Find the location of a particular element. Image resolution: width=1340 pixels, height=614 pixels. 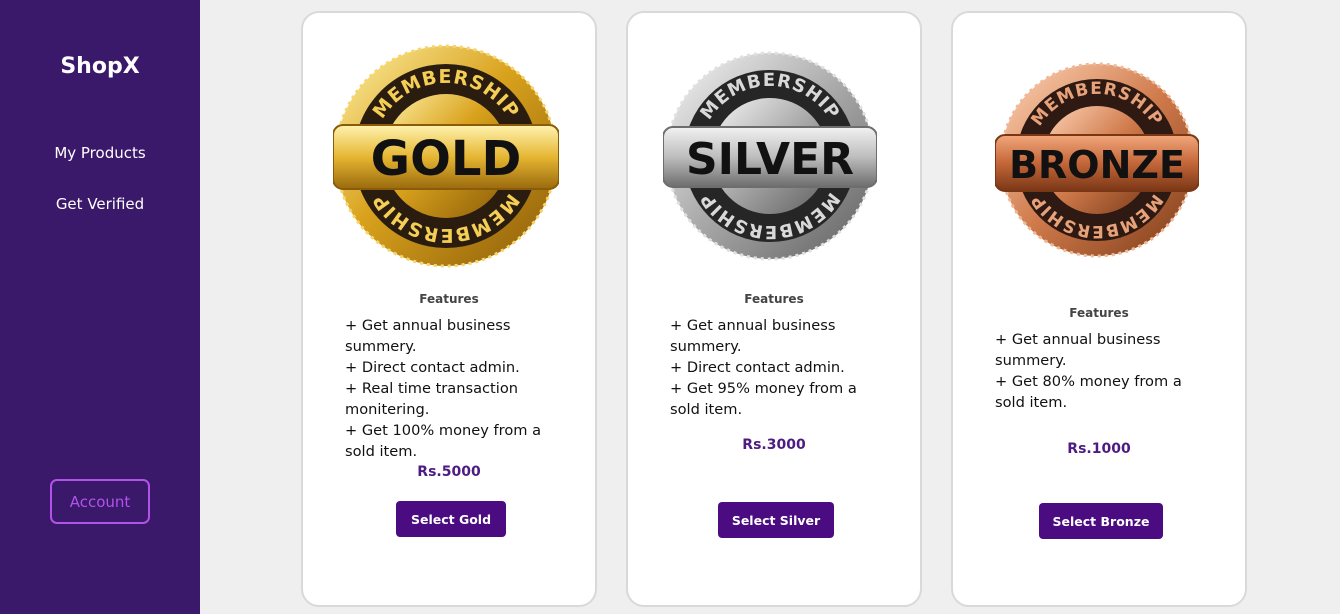

brand-logo: ShopX is located at coordinates (100, 66).